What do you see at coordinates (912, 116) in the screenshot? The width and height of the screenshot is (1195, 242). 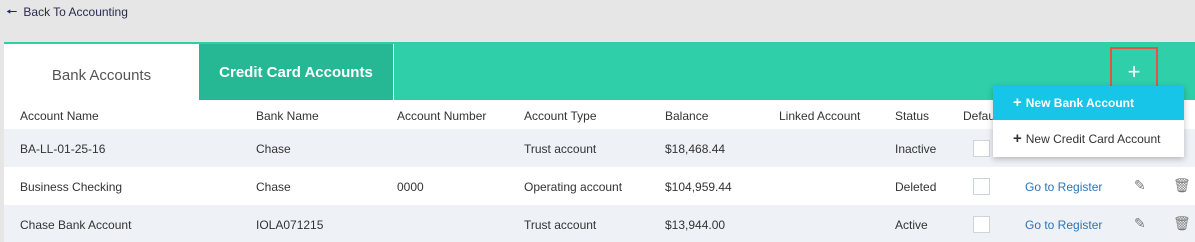 I see `column-header-status: Status` at bounding box center [912, 116].